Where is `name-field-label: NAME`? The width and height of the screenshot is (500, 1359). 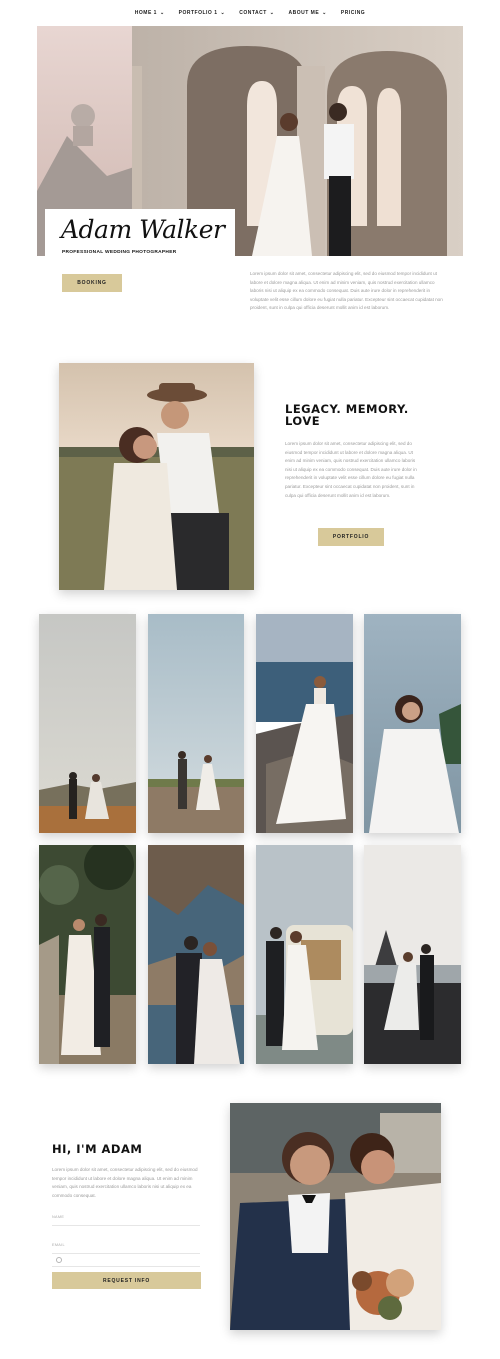
name-field-label: NAME is located at coordinates (58, 1217).